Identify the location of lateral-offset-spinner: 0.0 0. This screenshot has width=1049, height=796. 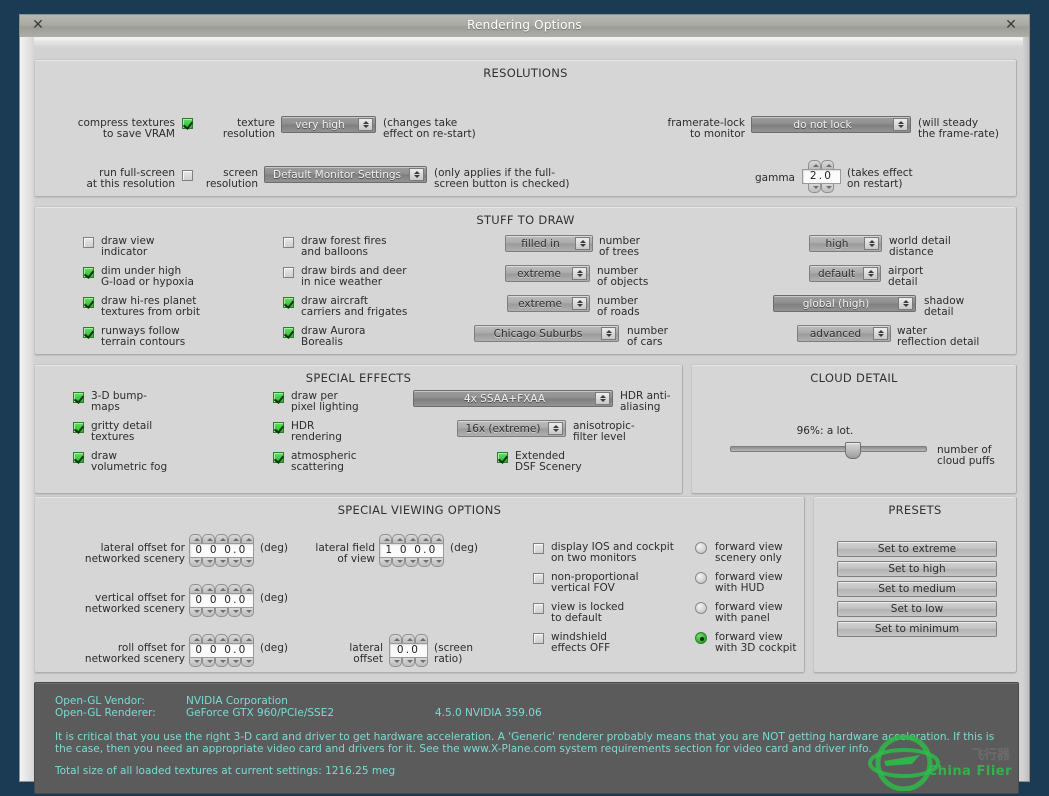
(408, 651).